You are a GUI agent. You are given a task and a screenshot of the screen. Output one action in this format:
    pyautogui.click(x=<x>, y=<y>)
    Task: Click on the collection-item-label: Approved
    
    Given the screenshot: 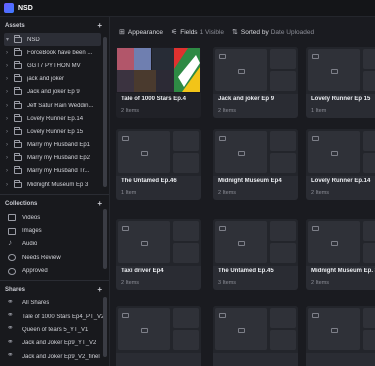 What is the action you would take?
    pyautogui.click(x=35, y=271)
    